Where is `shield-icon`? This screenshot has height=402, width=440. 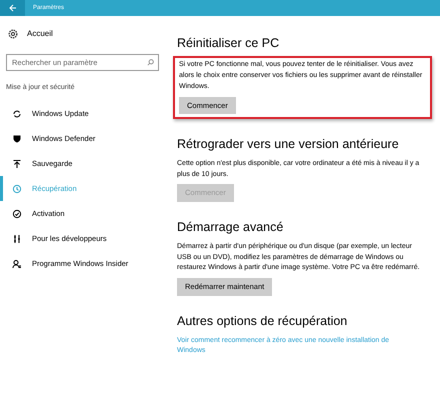
shield-icon is located at coordinates (17, 139).